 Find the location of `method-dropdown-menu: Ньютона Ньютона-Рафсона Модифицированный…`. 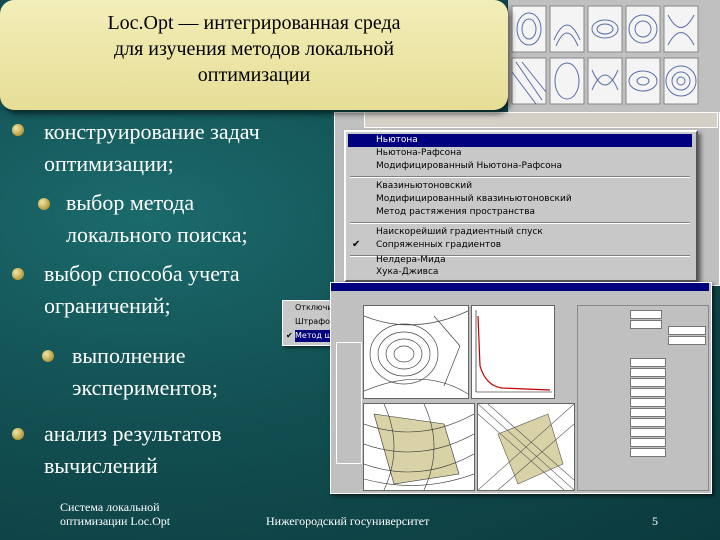

method-dropdown-menu: Ньютона Ньютона-Рафсона Модифицированный… is located at coordinates (521, 206).